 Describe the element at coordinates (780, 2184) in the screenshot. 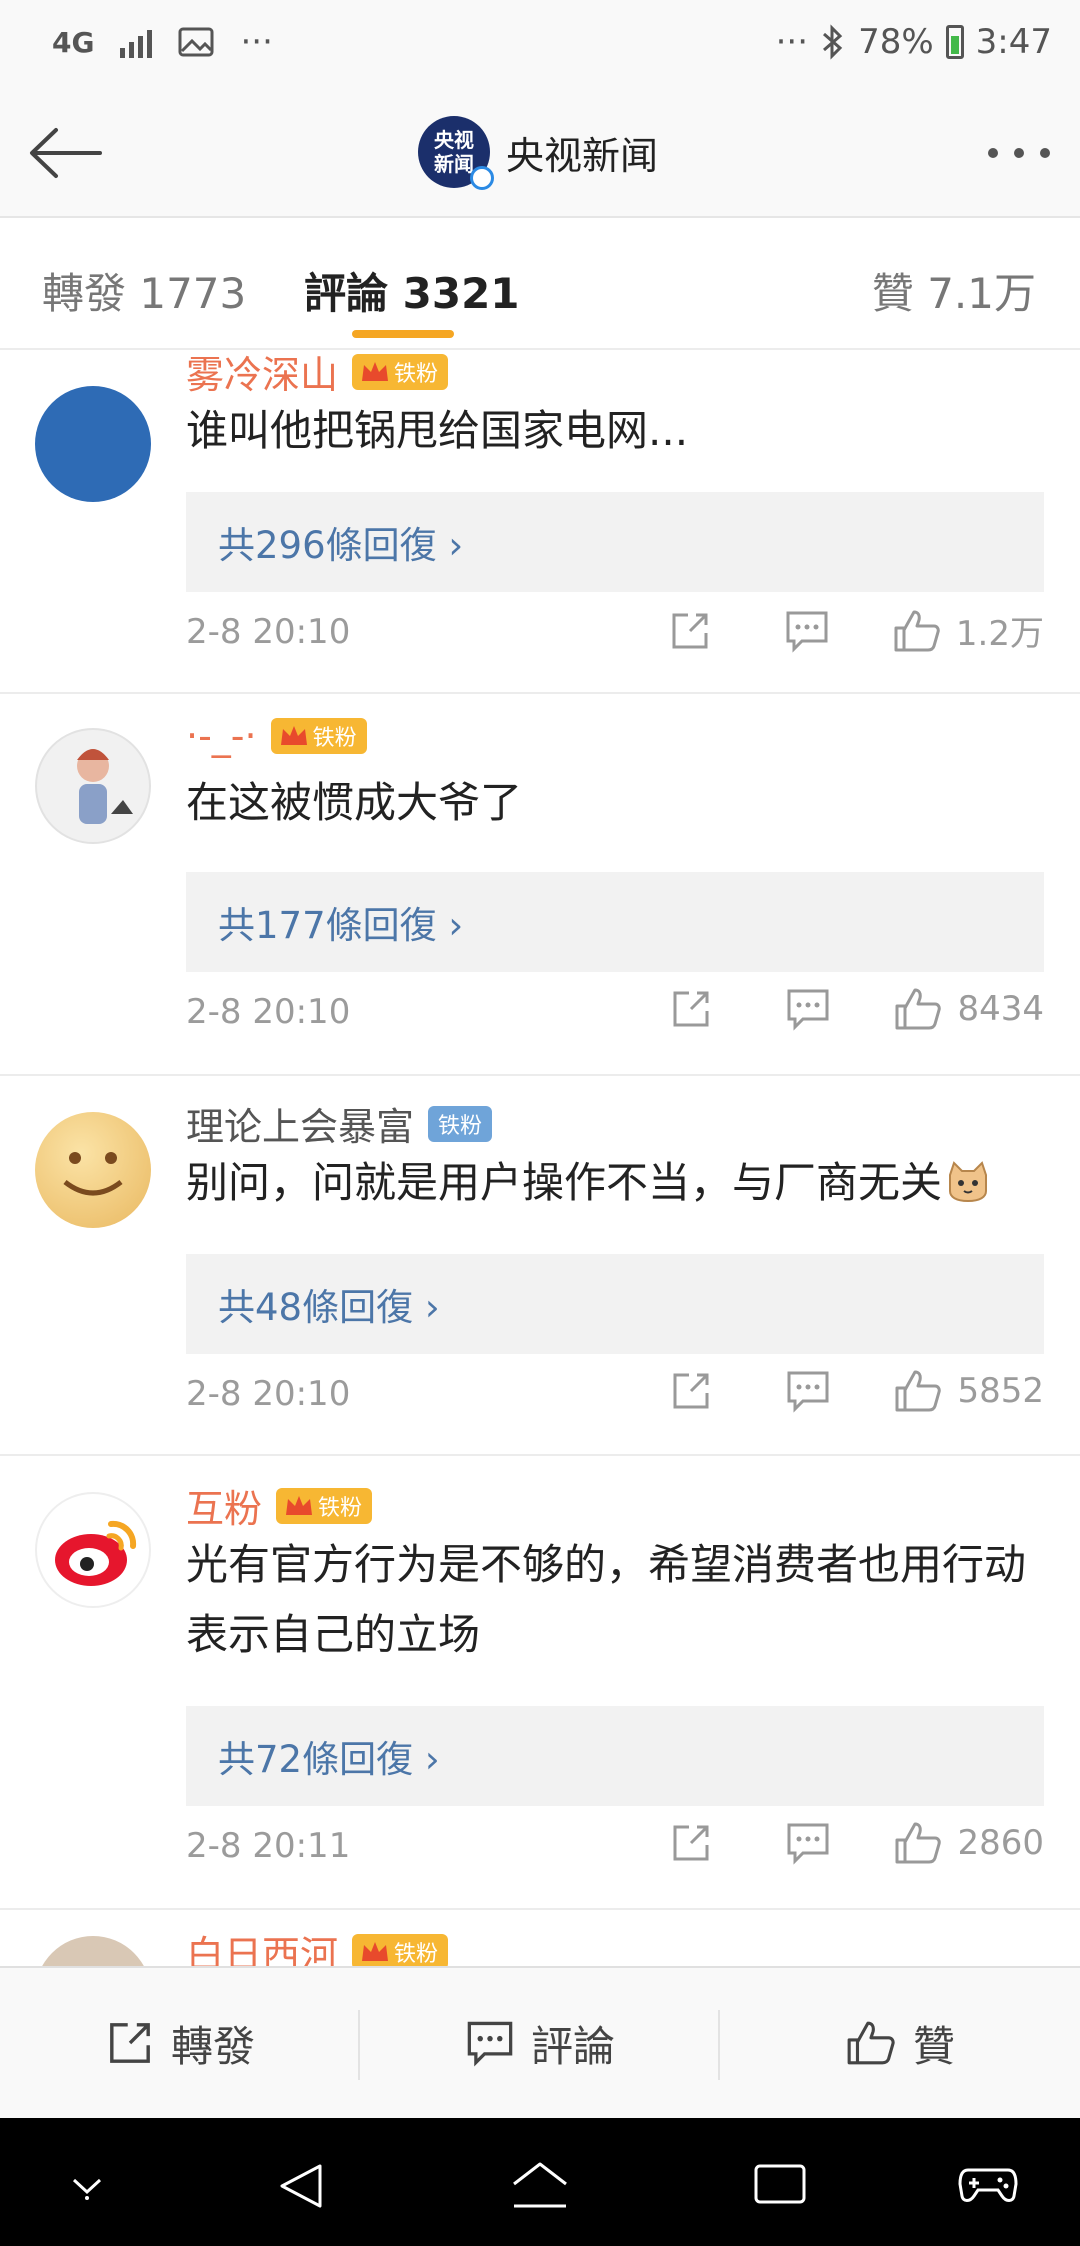

I see `recent-apps-icon` at that location.